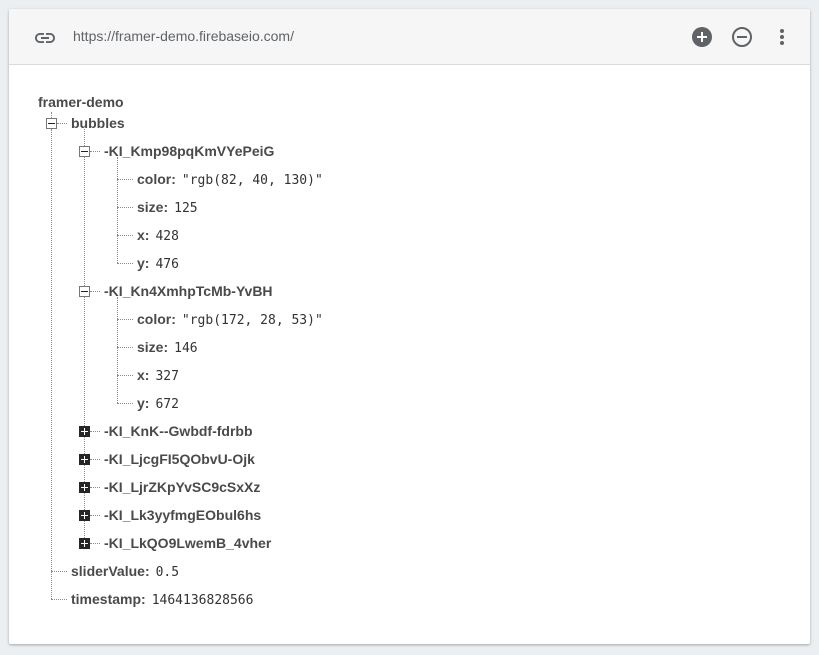 The image size is (819, 655). Describe the element at coordinates (81, 102) in the screenshot. I see `tree-root: framer-demo` at that location.